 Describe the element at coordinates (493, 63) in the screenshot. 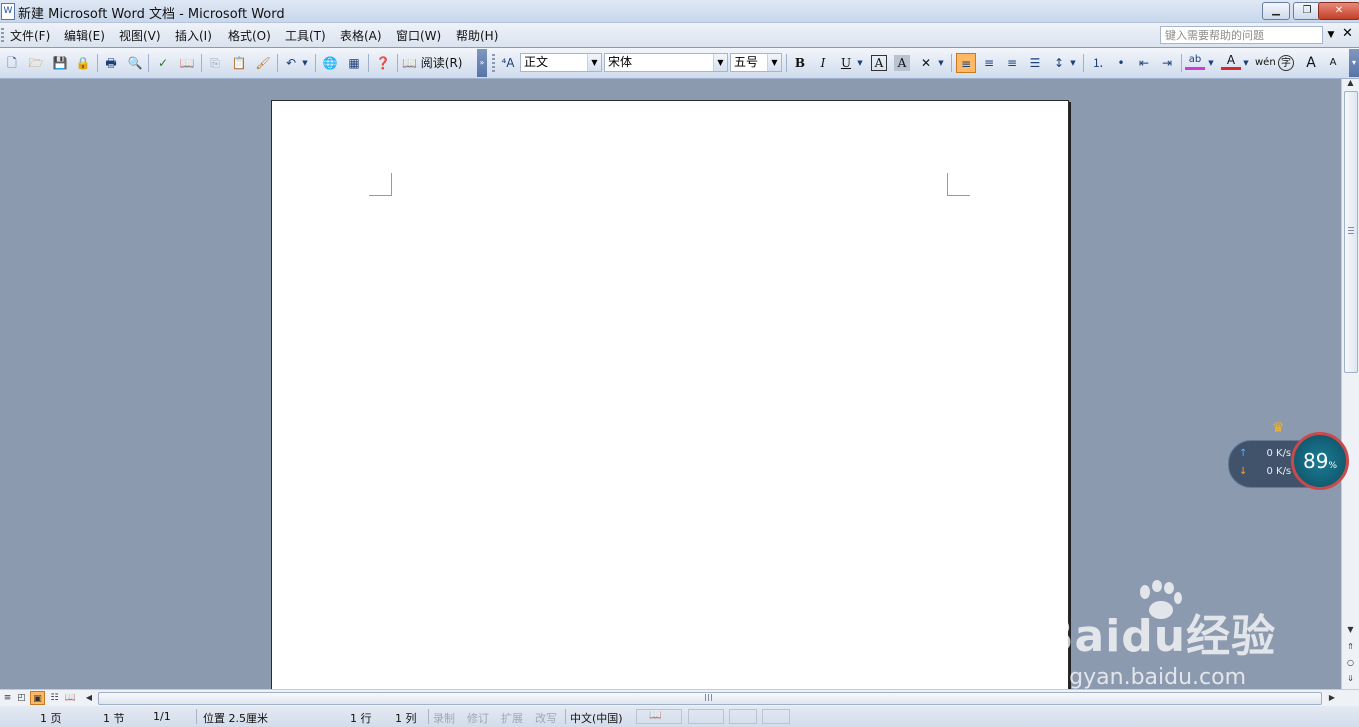

I see `toolbar-grip-icon` at that location.